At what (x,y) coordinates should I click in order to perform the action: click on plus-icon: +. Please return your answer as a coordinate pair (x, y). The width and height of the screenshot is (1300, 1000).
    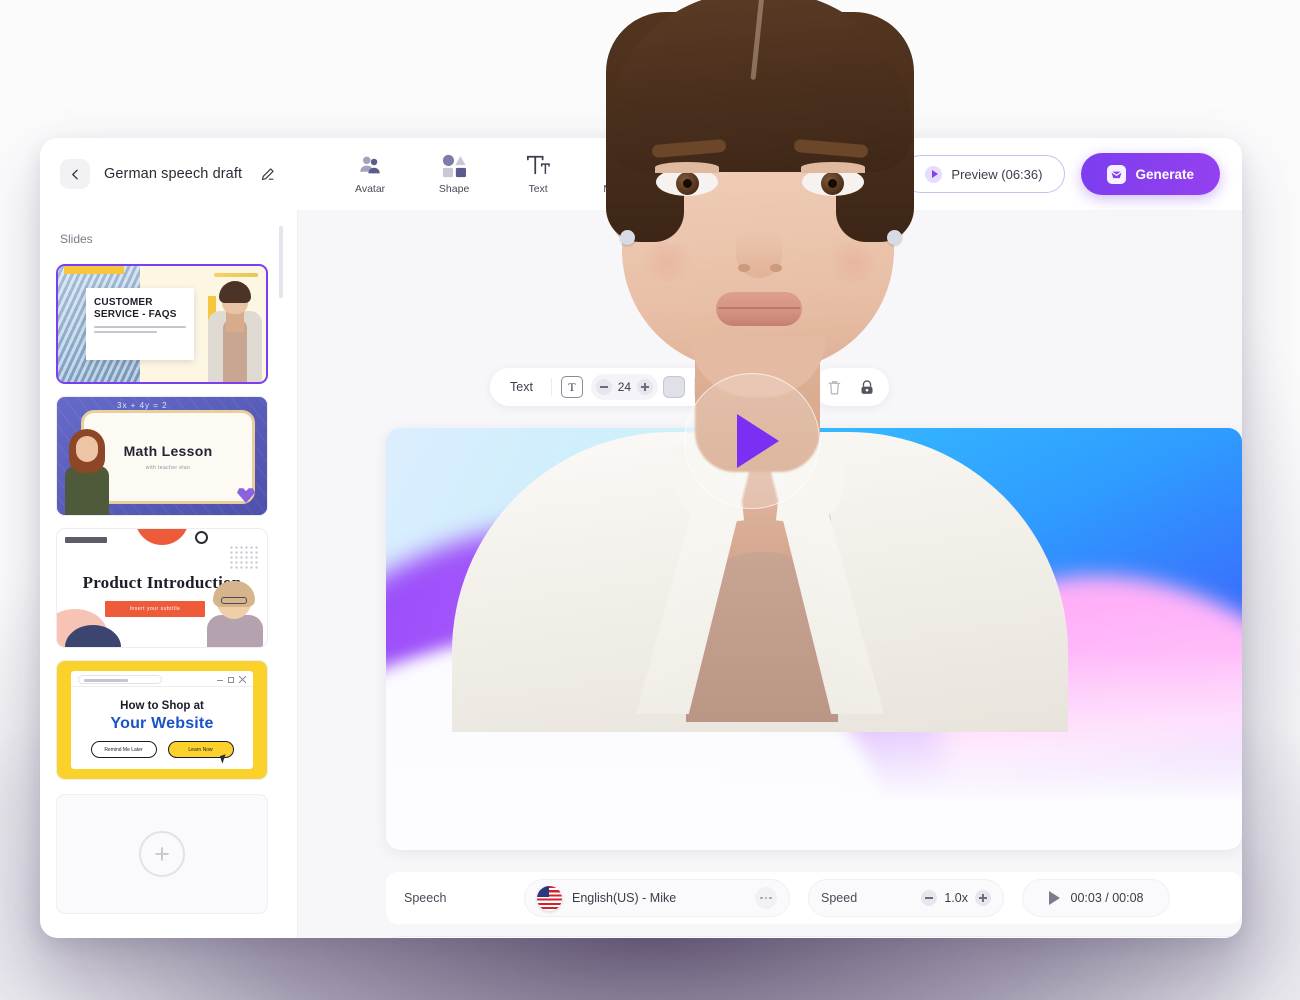
    Looking at the image, I should click on (162, 854).